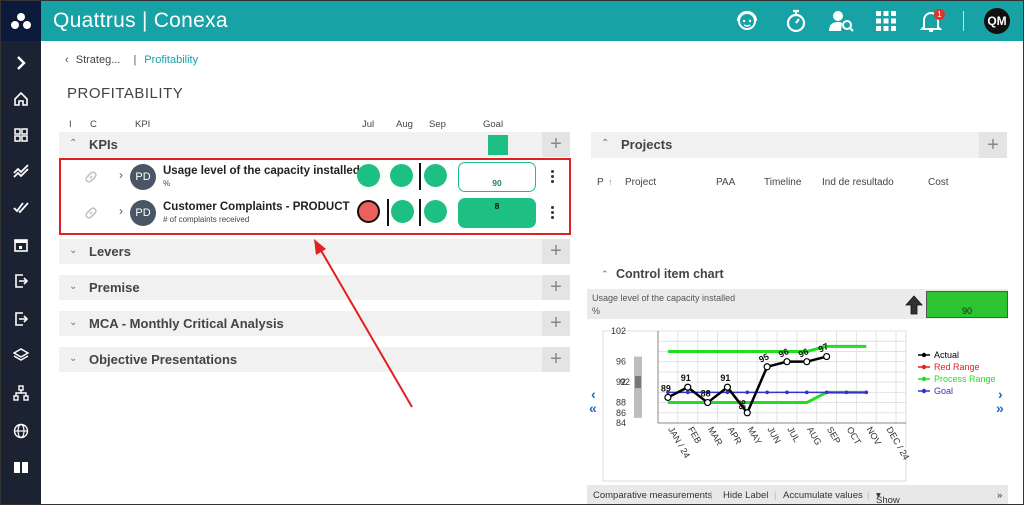  I want to click on y-tick-label: 96, so click(621, 362).